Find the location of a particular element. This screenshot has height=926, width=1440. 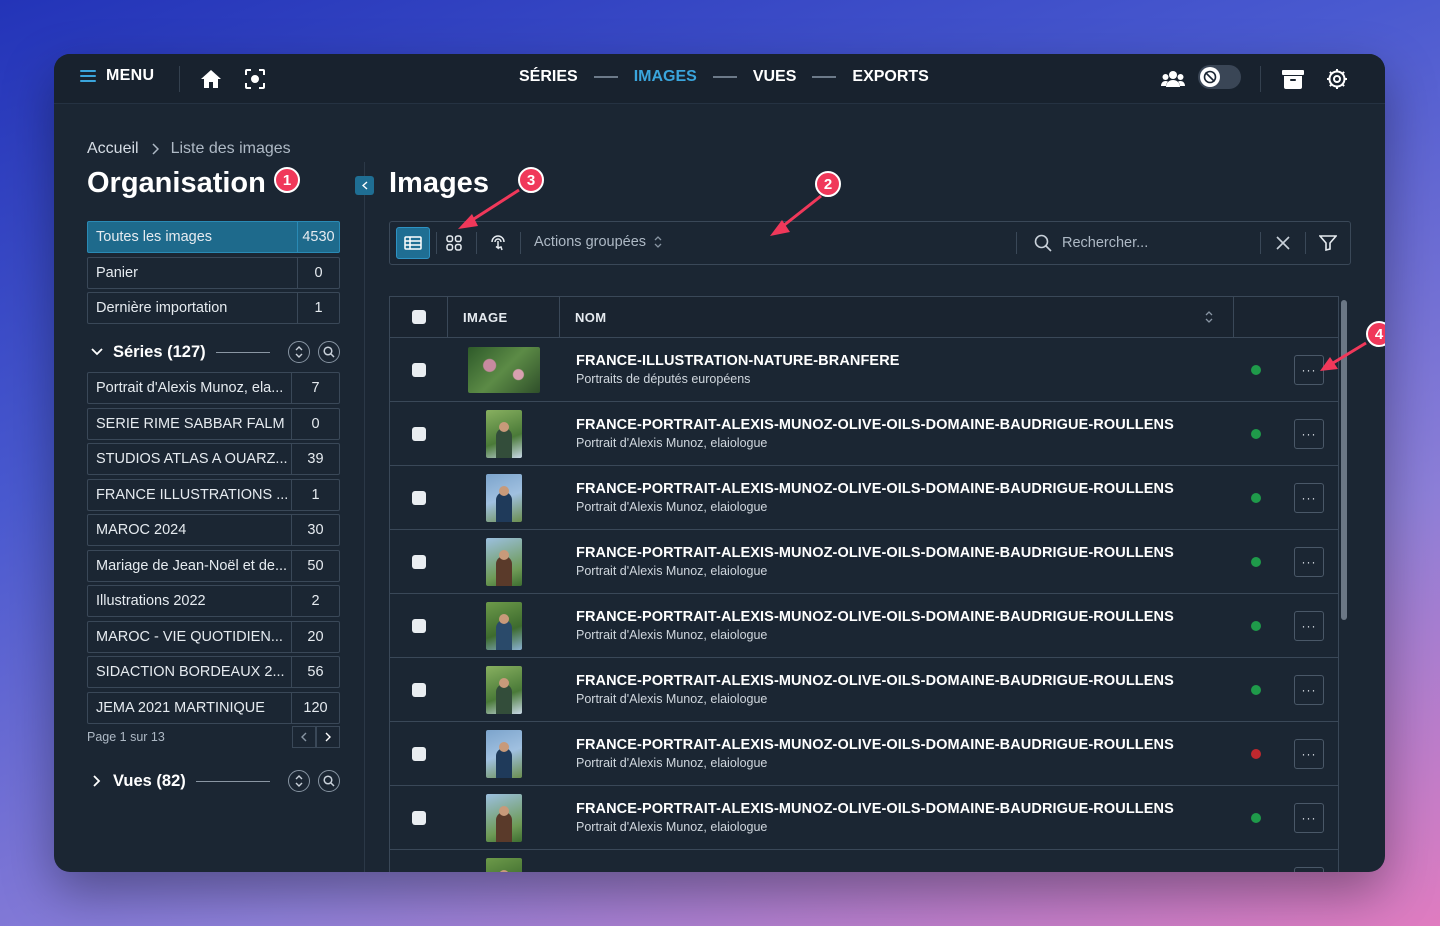

grouped-actions-select: Actions groupées is located at coordinates (598, 242).